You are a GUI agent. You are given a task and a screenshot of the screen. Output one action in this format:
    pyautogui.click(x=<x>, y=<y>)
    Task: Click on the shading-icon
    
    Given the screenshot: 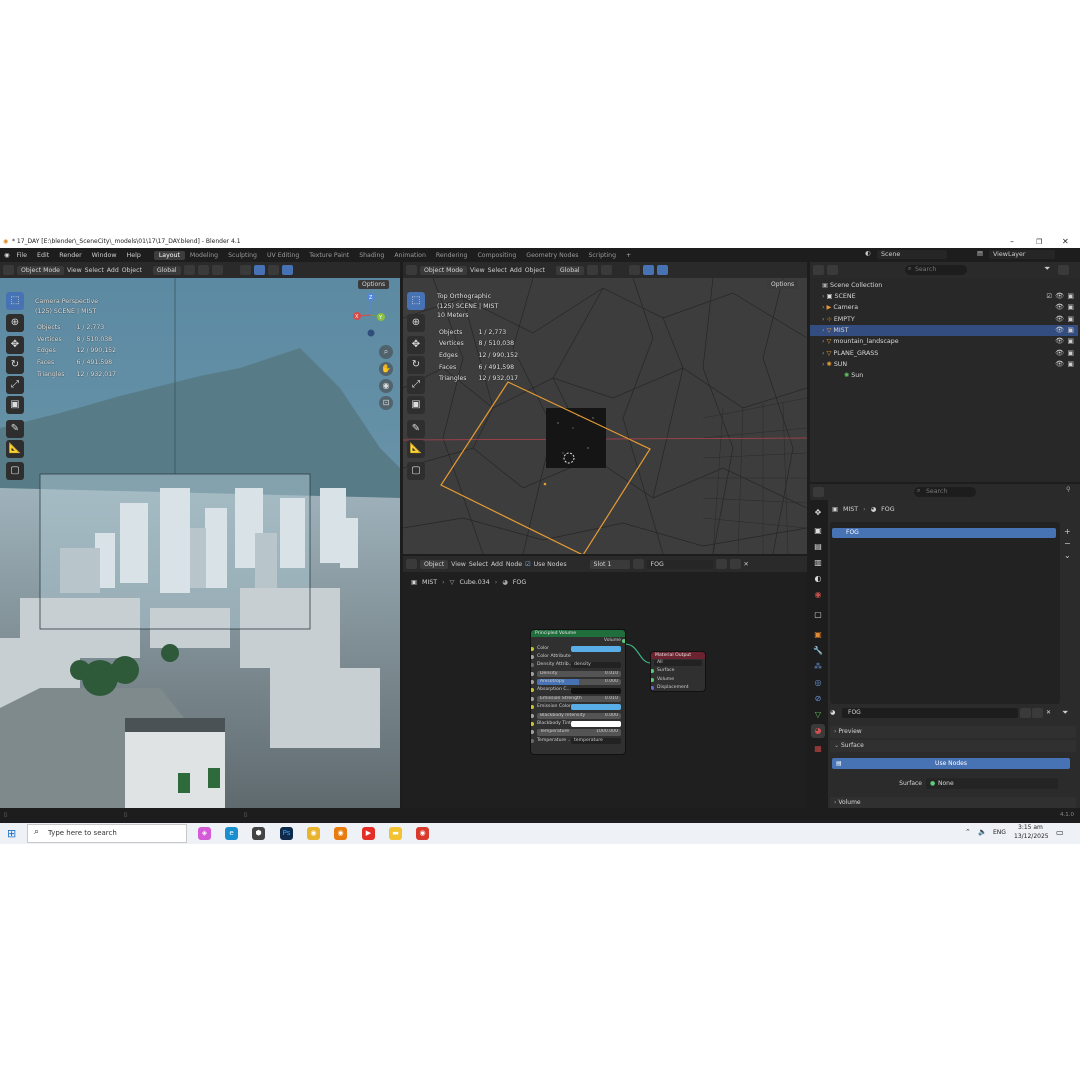 What is the action you would take?
    pyautogui.click(x=287, y=270)
    